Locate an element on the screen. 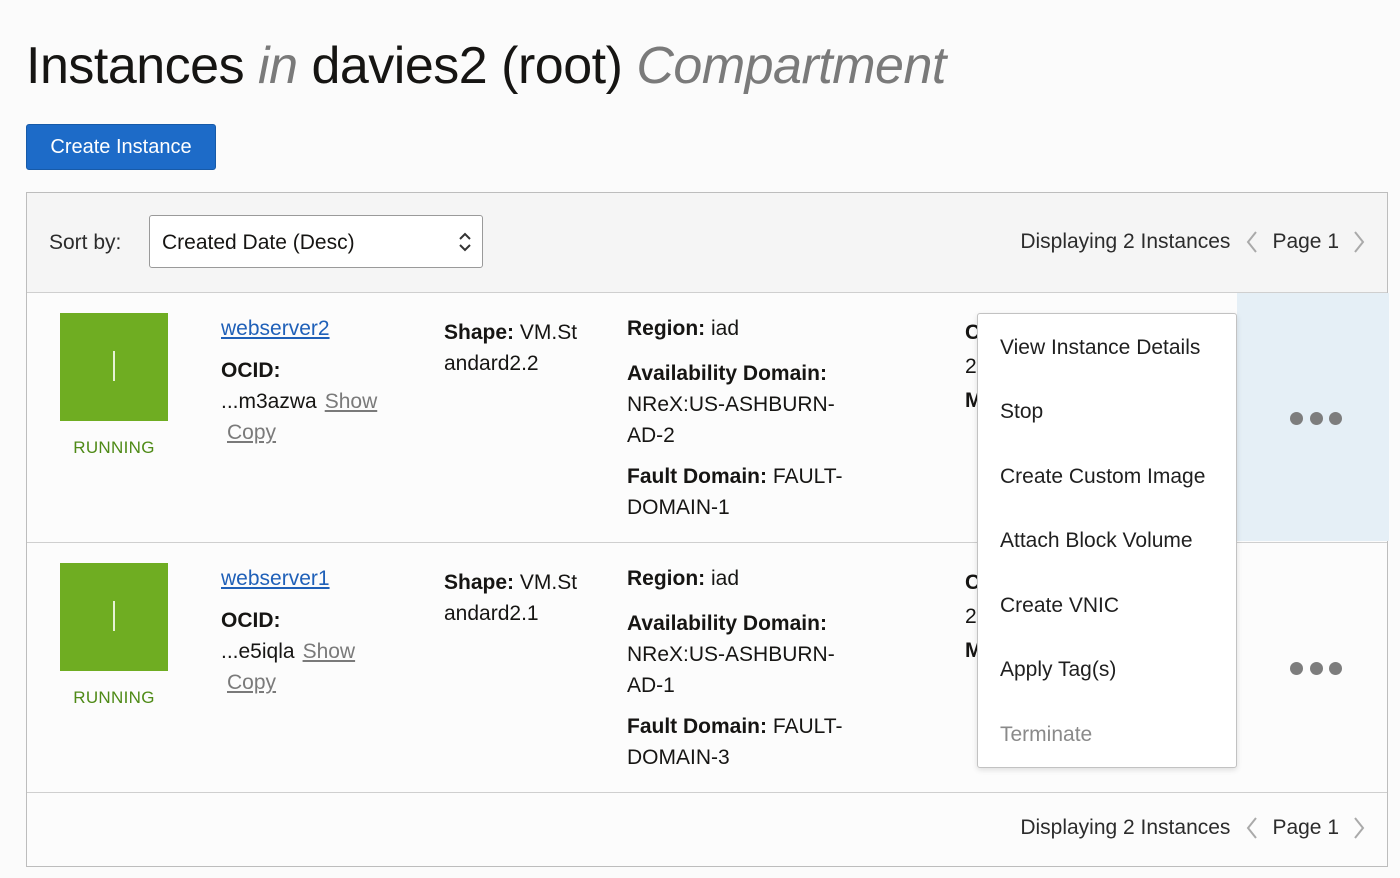  title-compartment-word: Compartment is located at coordinates (791, 66).